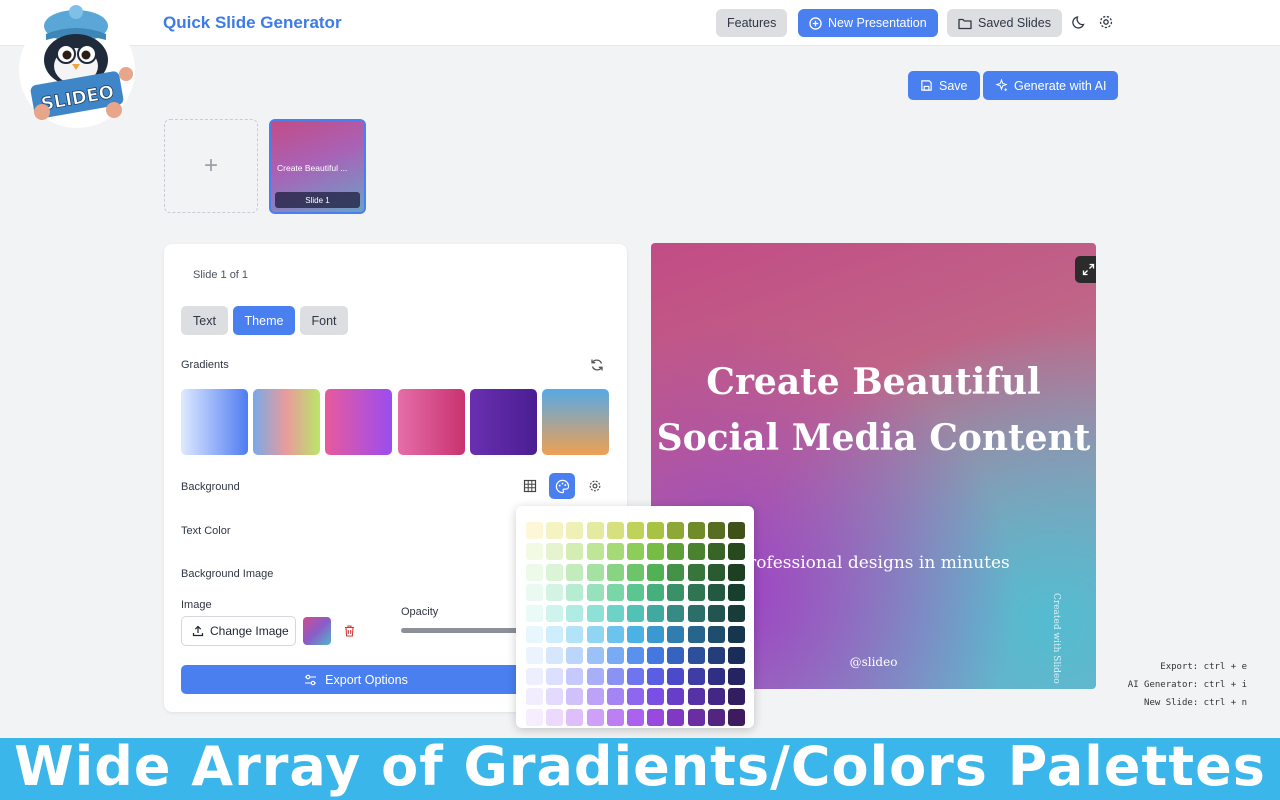 This screenshot has width=1280, height=800. What do you see at coordinates (1080, 22) in the screenshot?
I see `moon-icon` at bounding box center [1080, 22].